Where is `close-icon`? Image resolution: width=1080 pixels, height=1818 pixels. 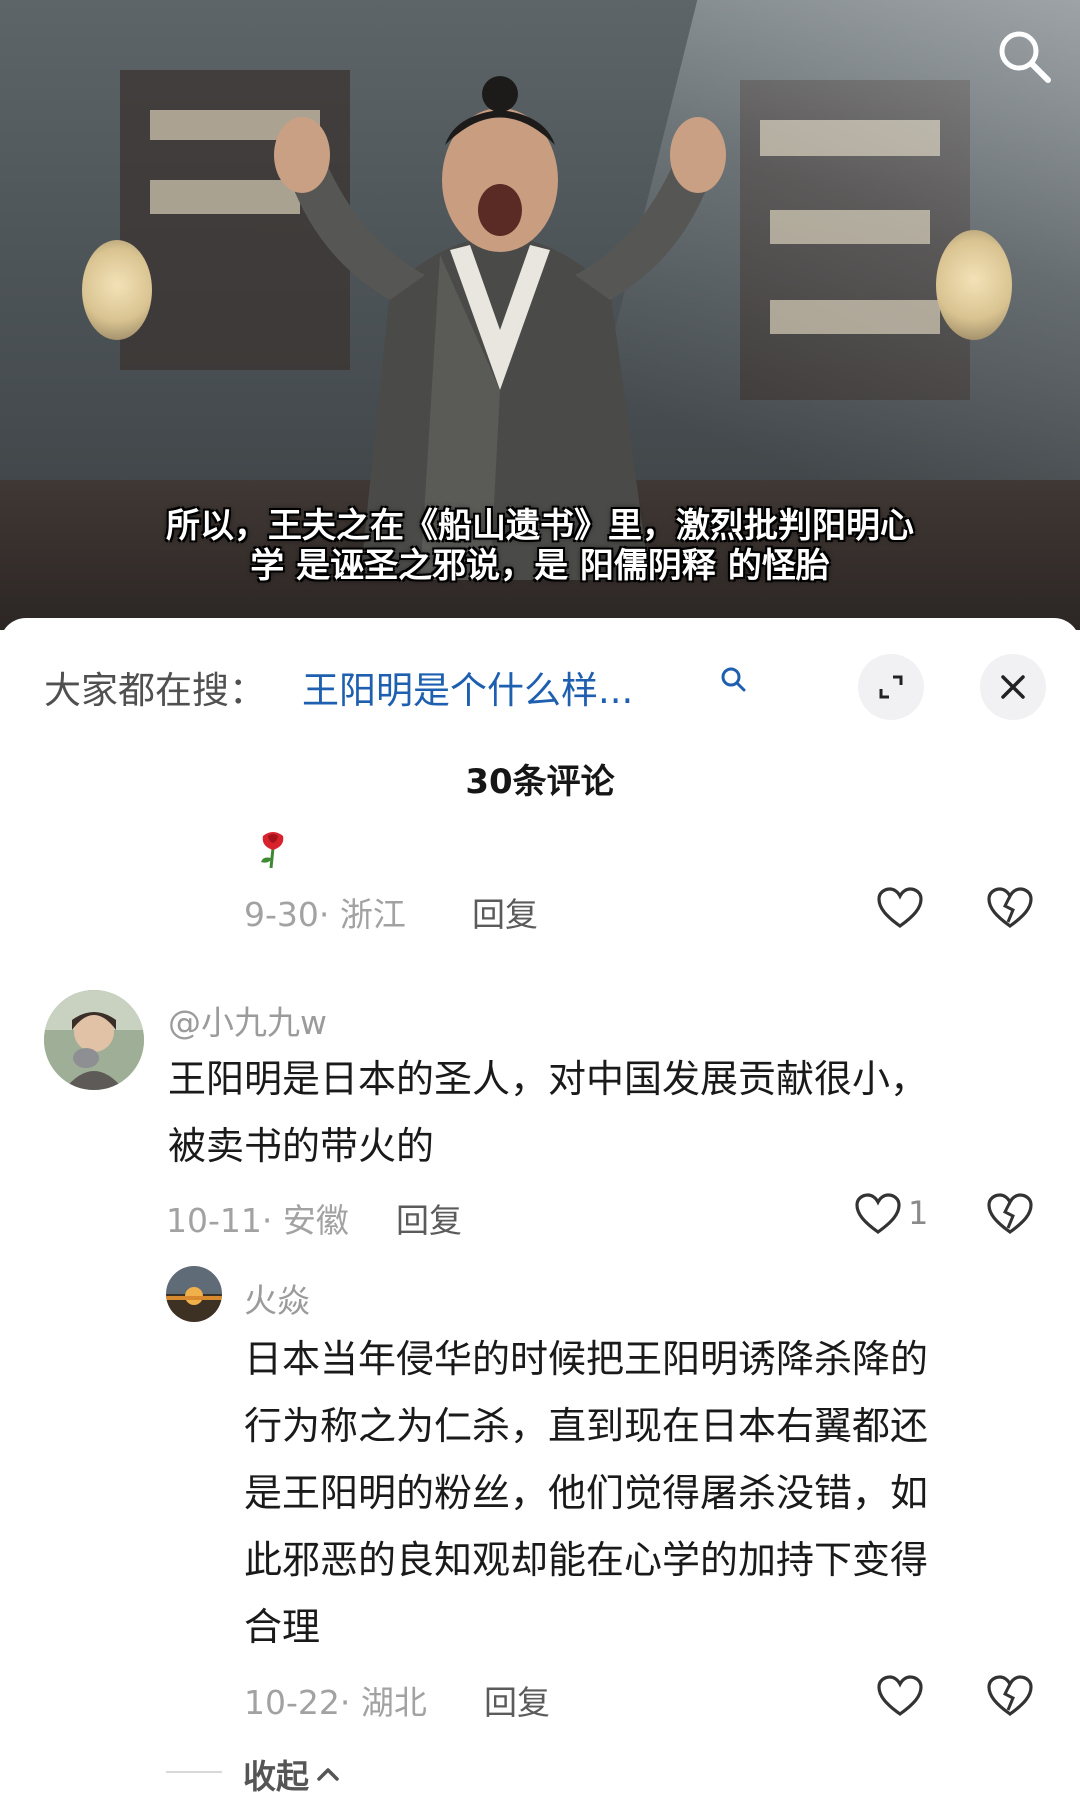 close-icon is located at coordinates (1013, 687).